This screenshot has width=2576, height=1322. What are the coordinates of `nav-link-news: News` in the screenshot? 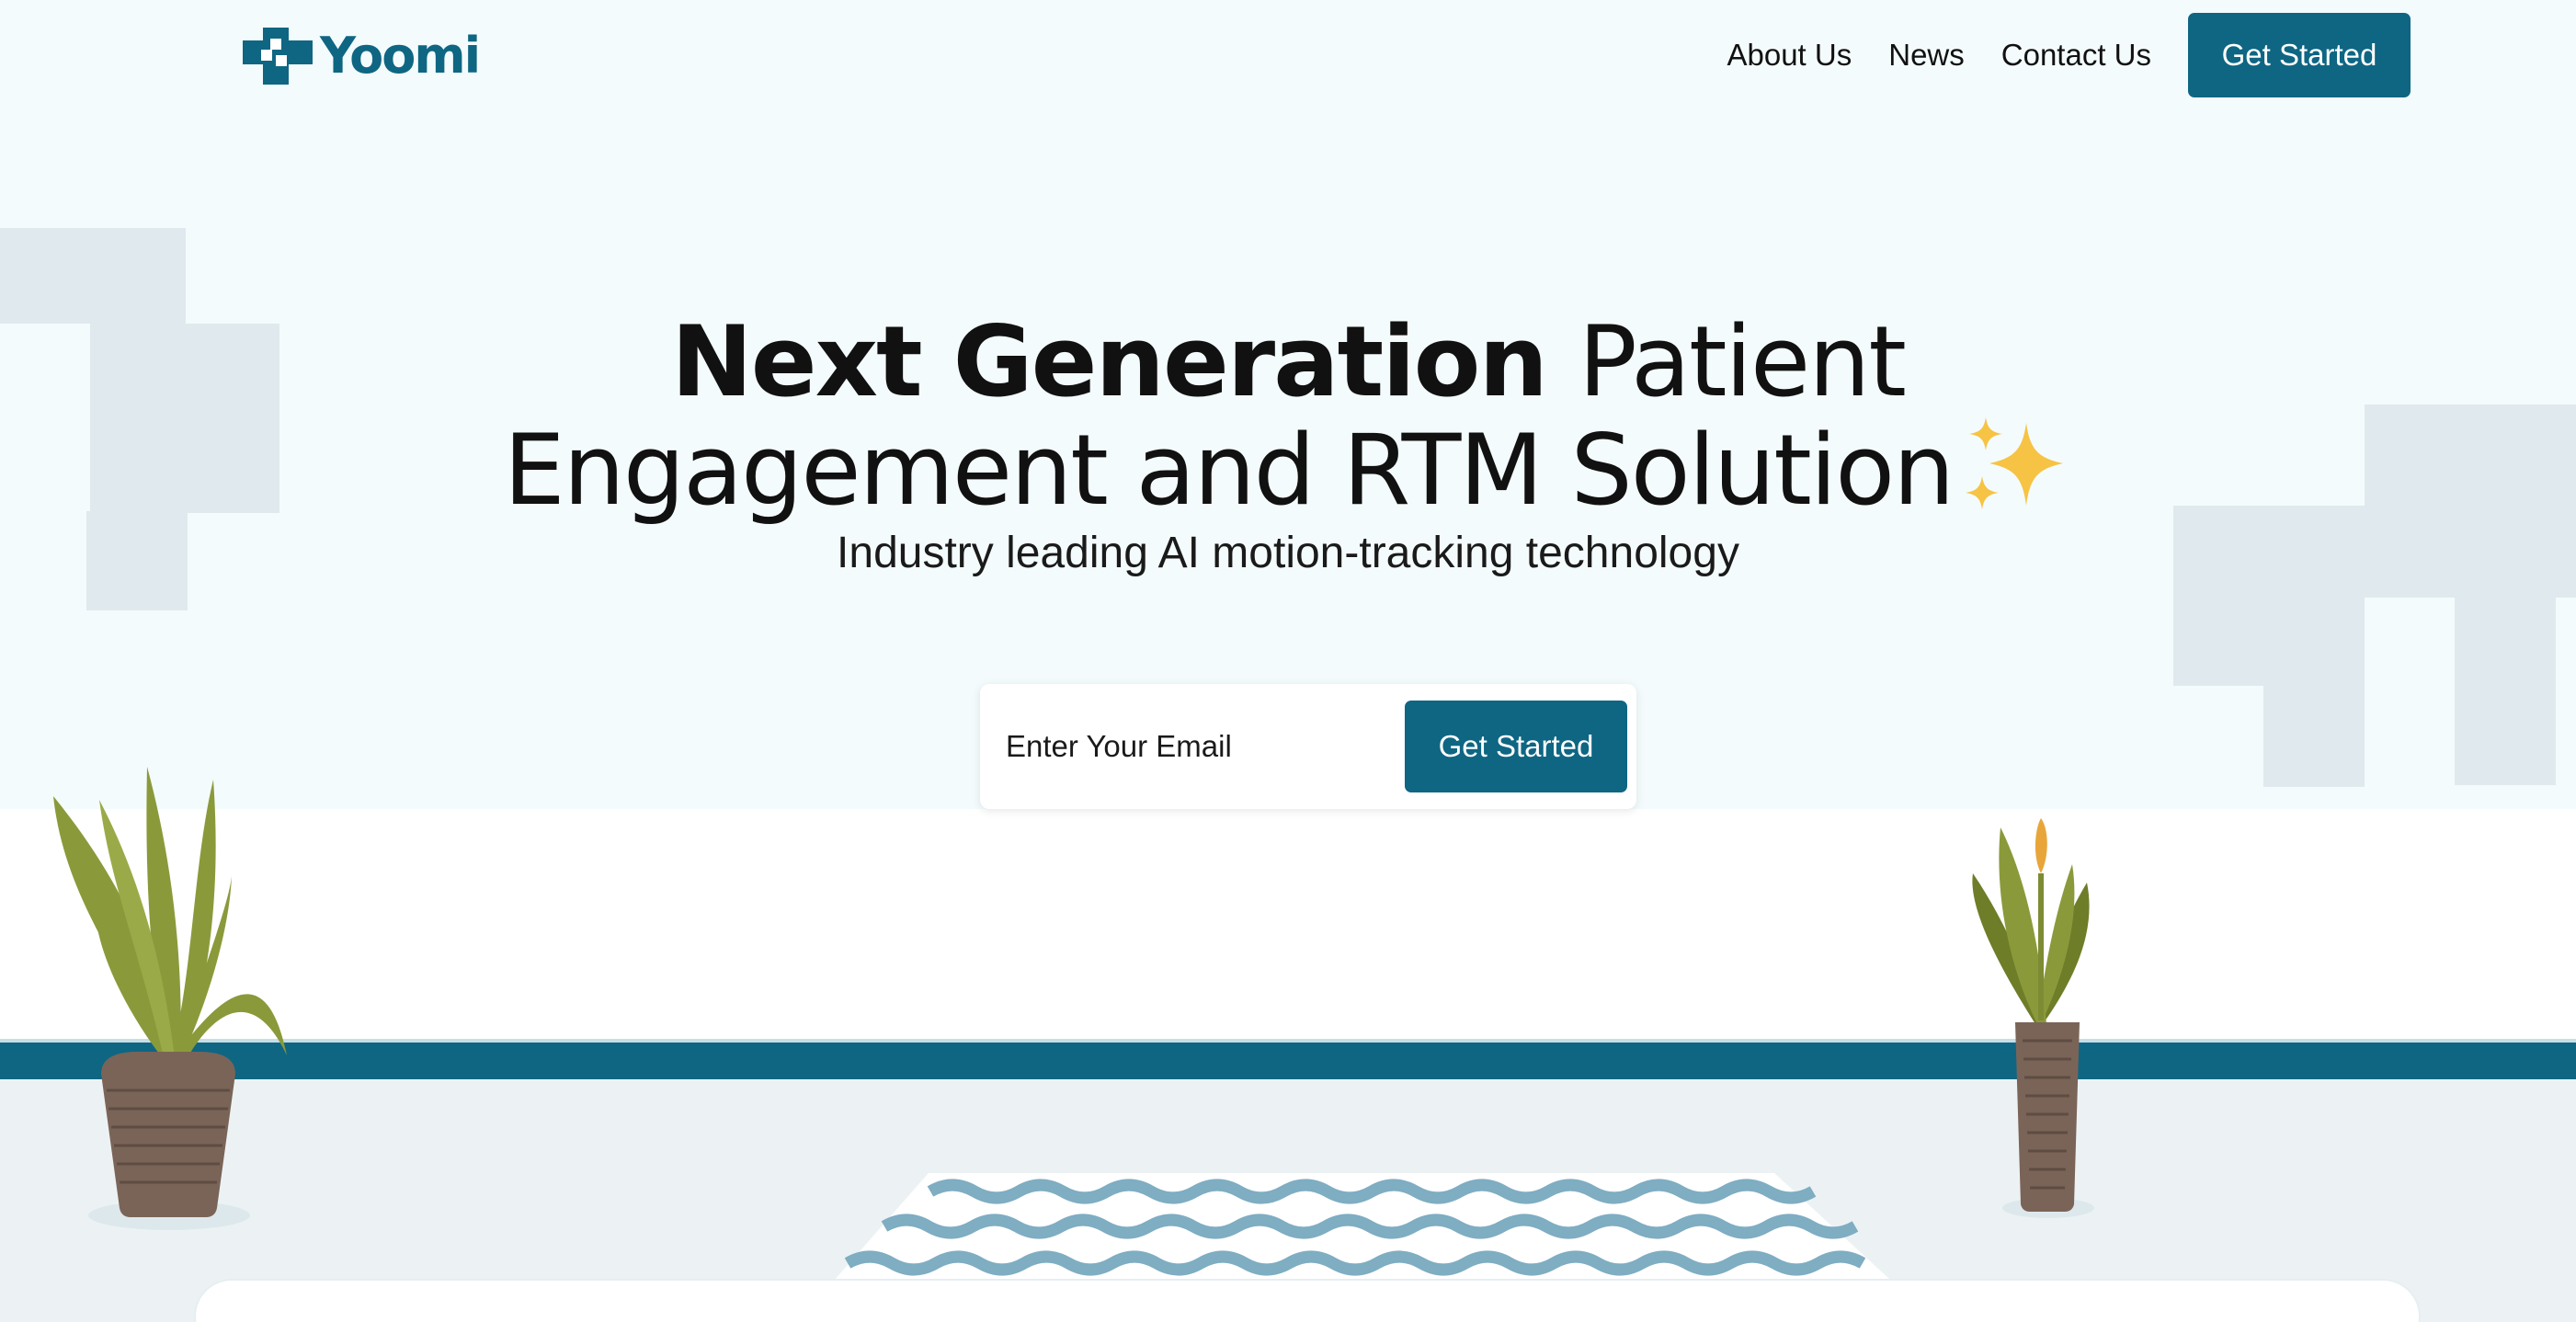 It's located at (1926, 55).